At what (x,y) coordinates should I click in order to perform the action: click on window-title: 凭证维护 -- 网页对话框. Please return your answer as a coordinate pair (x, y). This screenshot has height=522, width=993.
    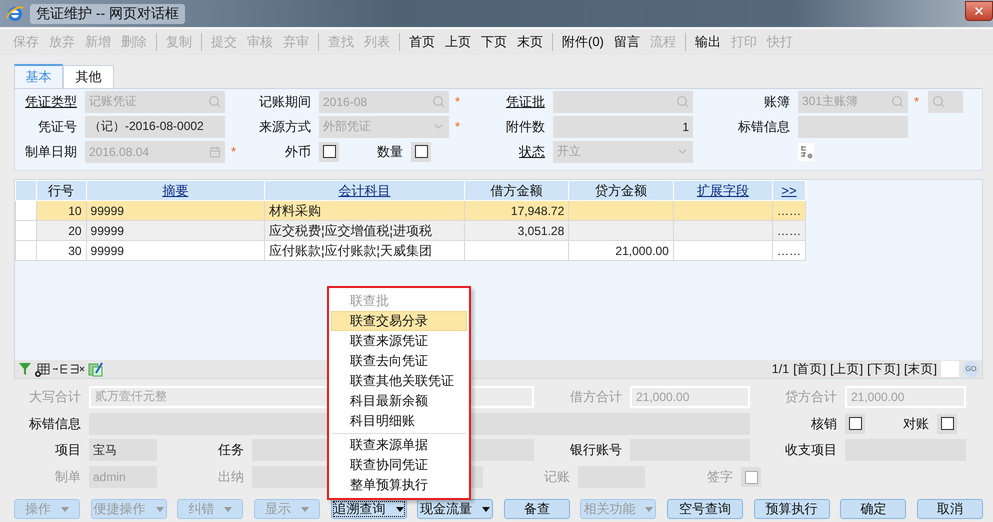
    Looking at the image, I should click on (108, 14).